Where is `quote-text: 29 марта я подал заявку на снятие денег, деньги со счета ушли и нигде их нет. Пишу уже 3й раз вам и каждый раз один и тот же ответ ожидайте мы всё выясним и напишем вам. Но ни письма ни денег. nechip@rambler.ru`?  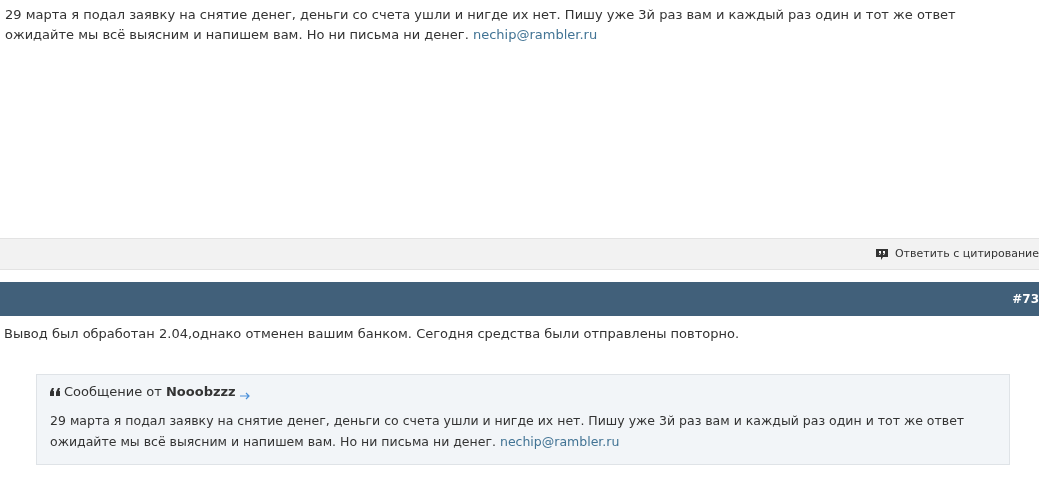
quote-text: 29 марта я подал заявку на снятие денег, деньги со счета ушли и нигде их нет. Пишу уже 3й раз вам и каждый раз один и тот же ответ ожидайте мы всё выясним и напишем вам. Но ни письма ни денег. nechip@rambler.ru is located at coordinates (508, 431).